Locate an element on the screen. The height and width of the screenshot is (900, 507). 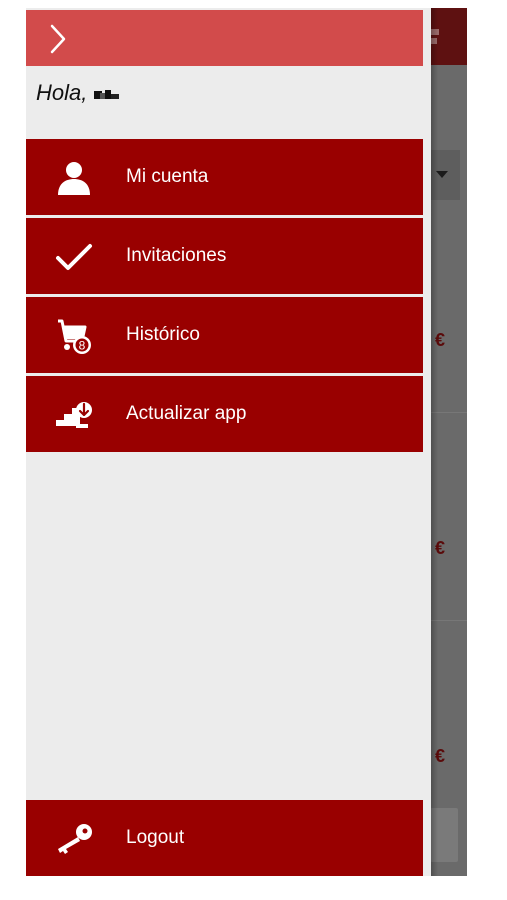
checkmark-icon is located at coordinates (74, 257).